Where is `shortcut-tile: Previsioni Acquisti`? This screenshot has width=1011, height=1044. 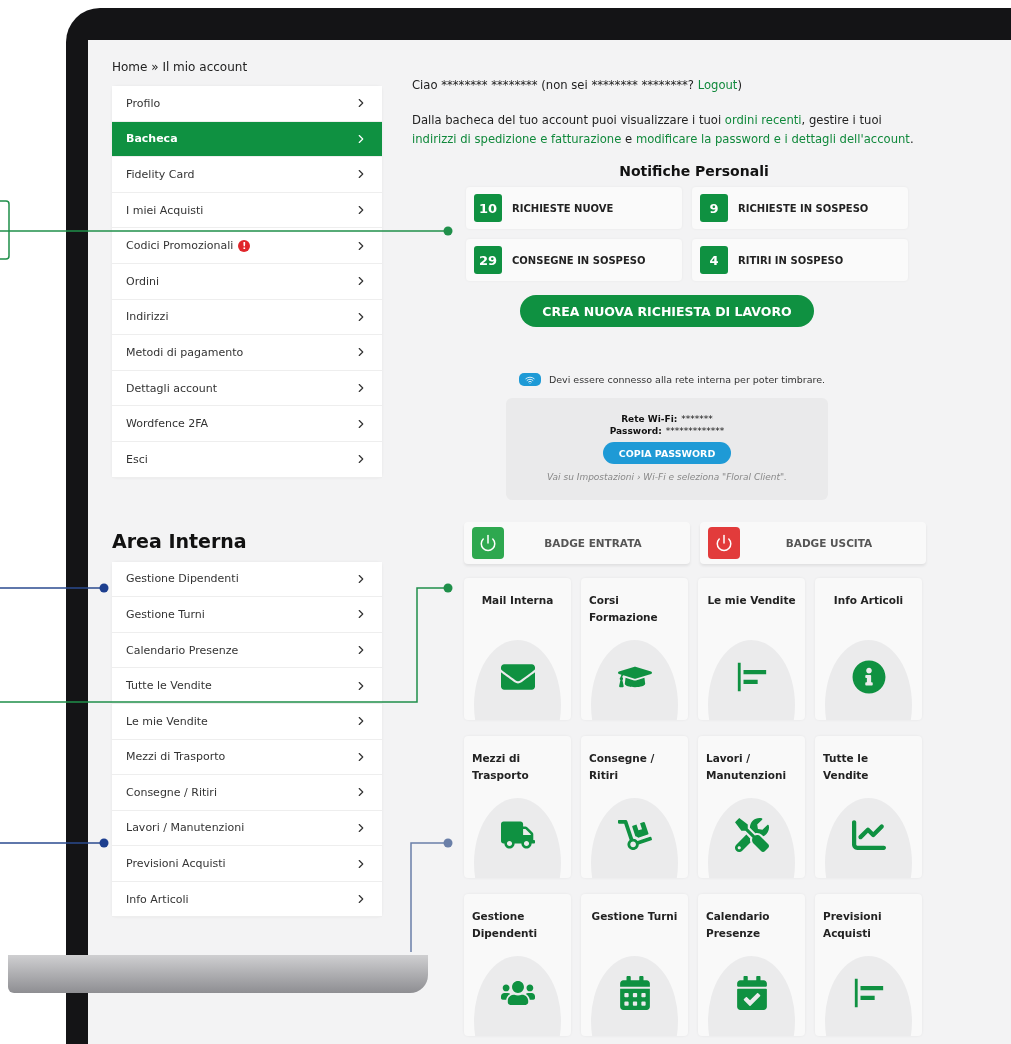
shortcut-tile: Previsioni Acquisti is located at coordinates (868, 965).